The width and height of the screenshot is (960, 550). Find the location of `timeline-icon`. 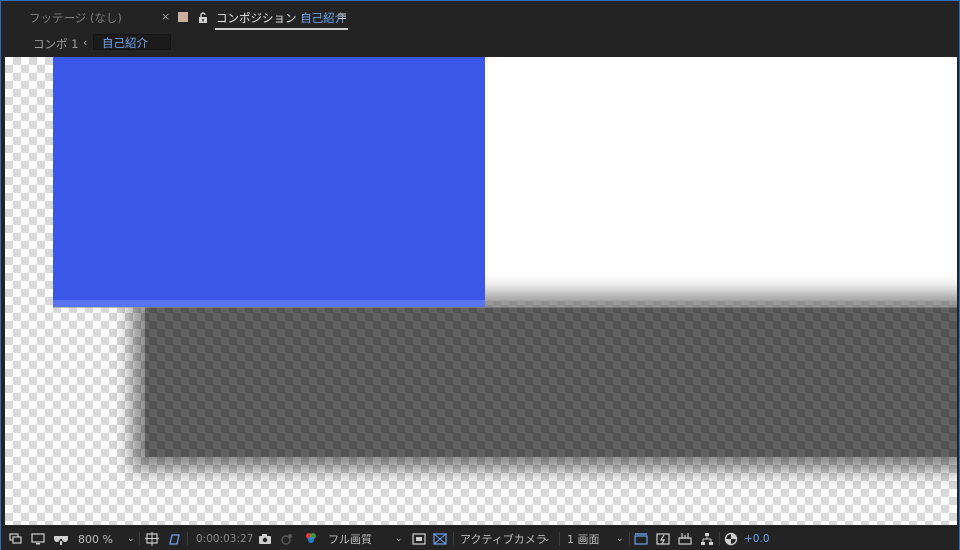

timeline-icon is located at coordinates (685, 539).